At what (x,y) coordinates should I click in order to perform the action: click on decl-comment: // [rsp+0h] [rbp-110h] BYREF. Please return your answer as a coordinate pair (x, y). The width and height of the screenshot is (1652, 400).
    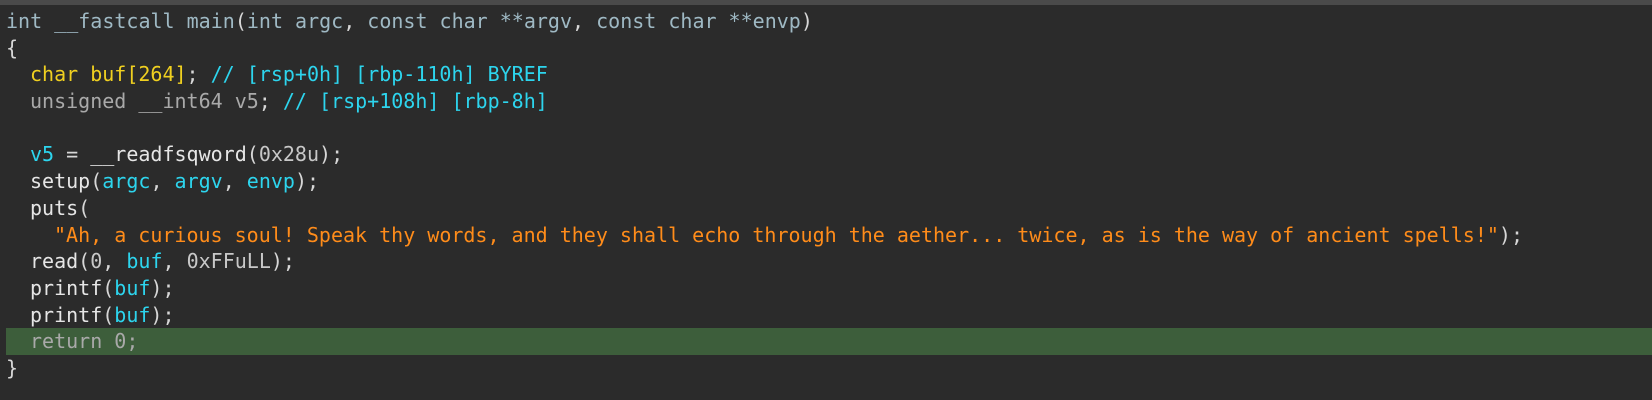
    Looking at the image, I should click on (379, 74).